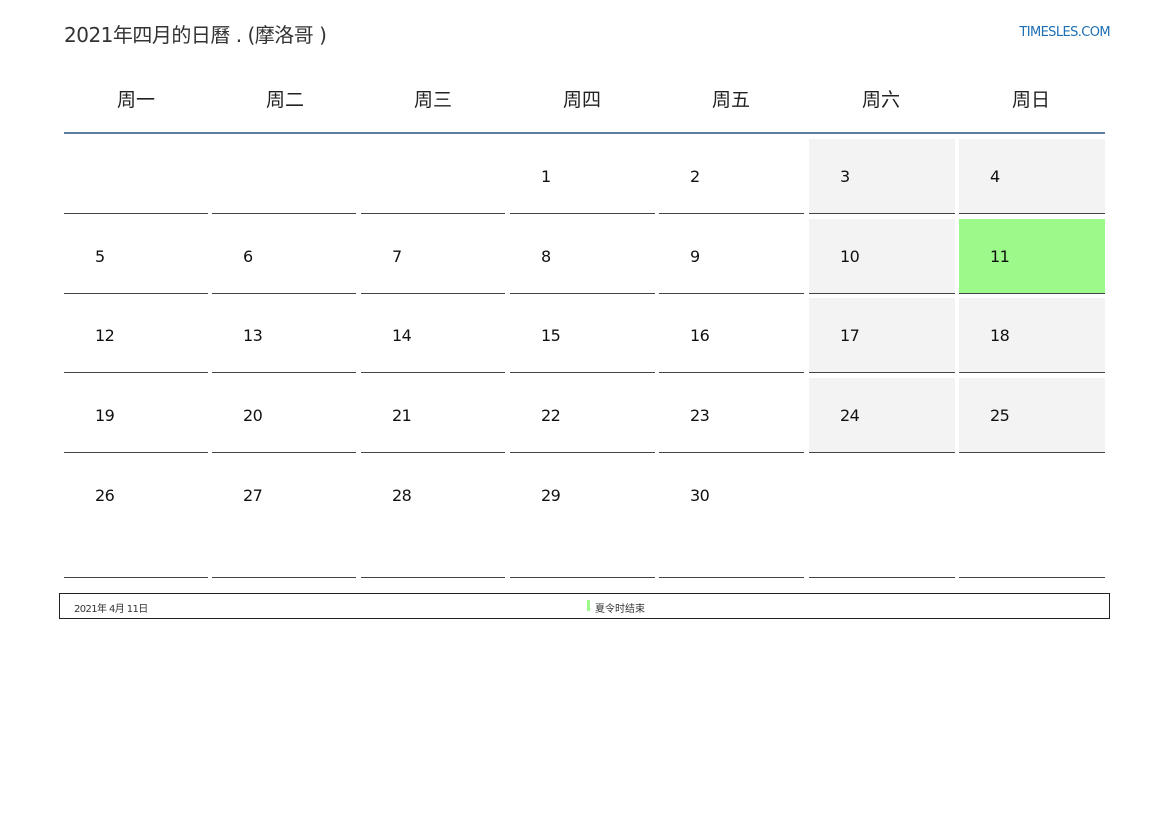  What do you see at coordinates (1064, 32) in the screenshot?
I see `site-link: TIMESLES.COM` at bounding box center [1064, 32].